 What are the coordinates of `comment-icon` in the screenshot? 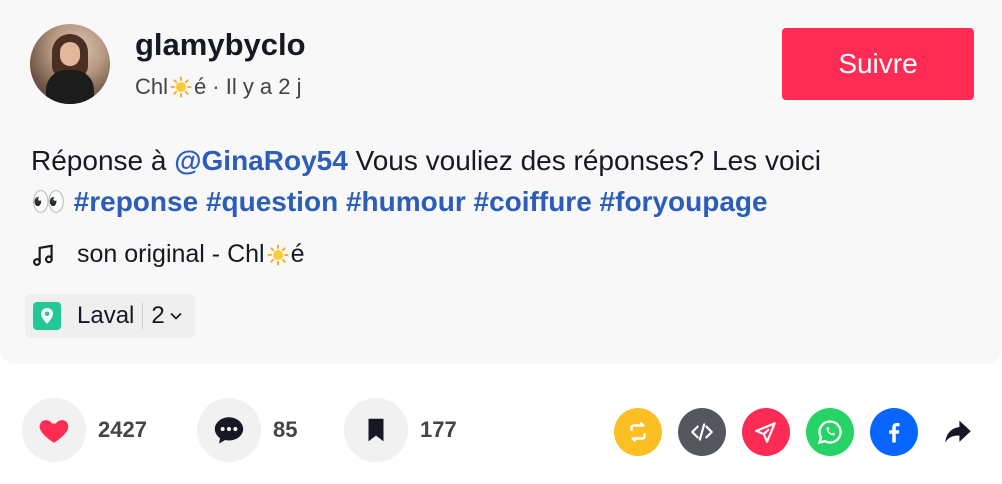 It's located at (229, 430).